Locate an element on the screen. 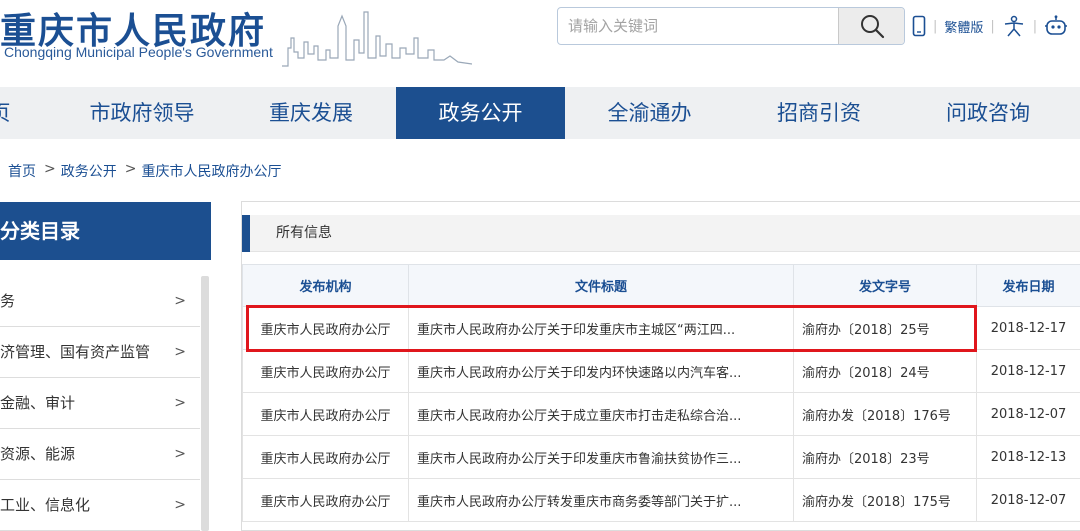  nav-item-investment: 招商引资 is located at coordinates (819, 113).